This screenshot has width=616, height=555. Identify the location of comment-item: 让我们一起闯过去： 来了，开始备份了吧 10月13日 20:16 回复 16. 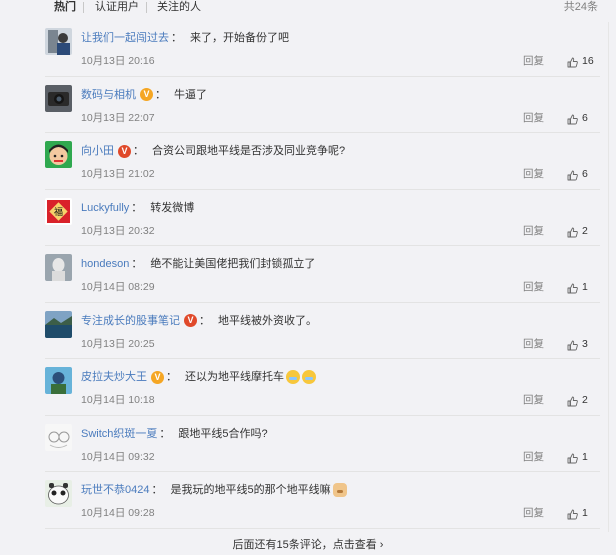
(322, 48).